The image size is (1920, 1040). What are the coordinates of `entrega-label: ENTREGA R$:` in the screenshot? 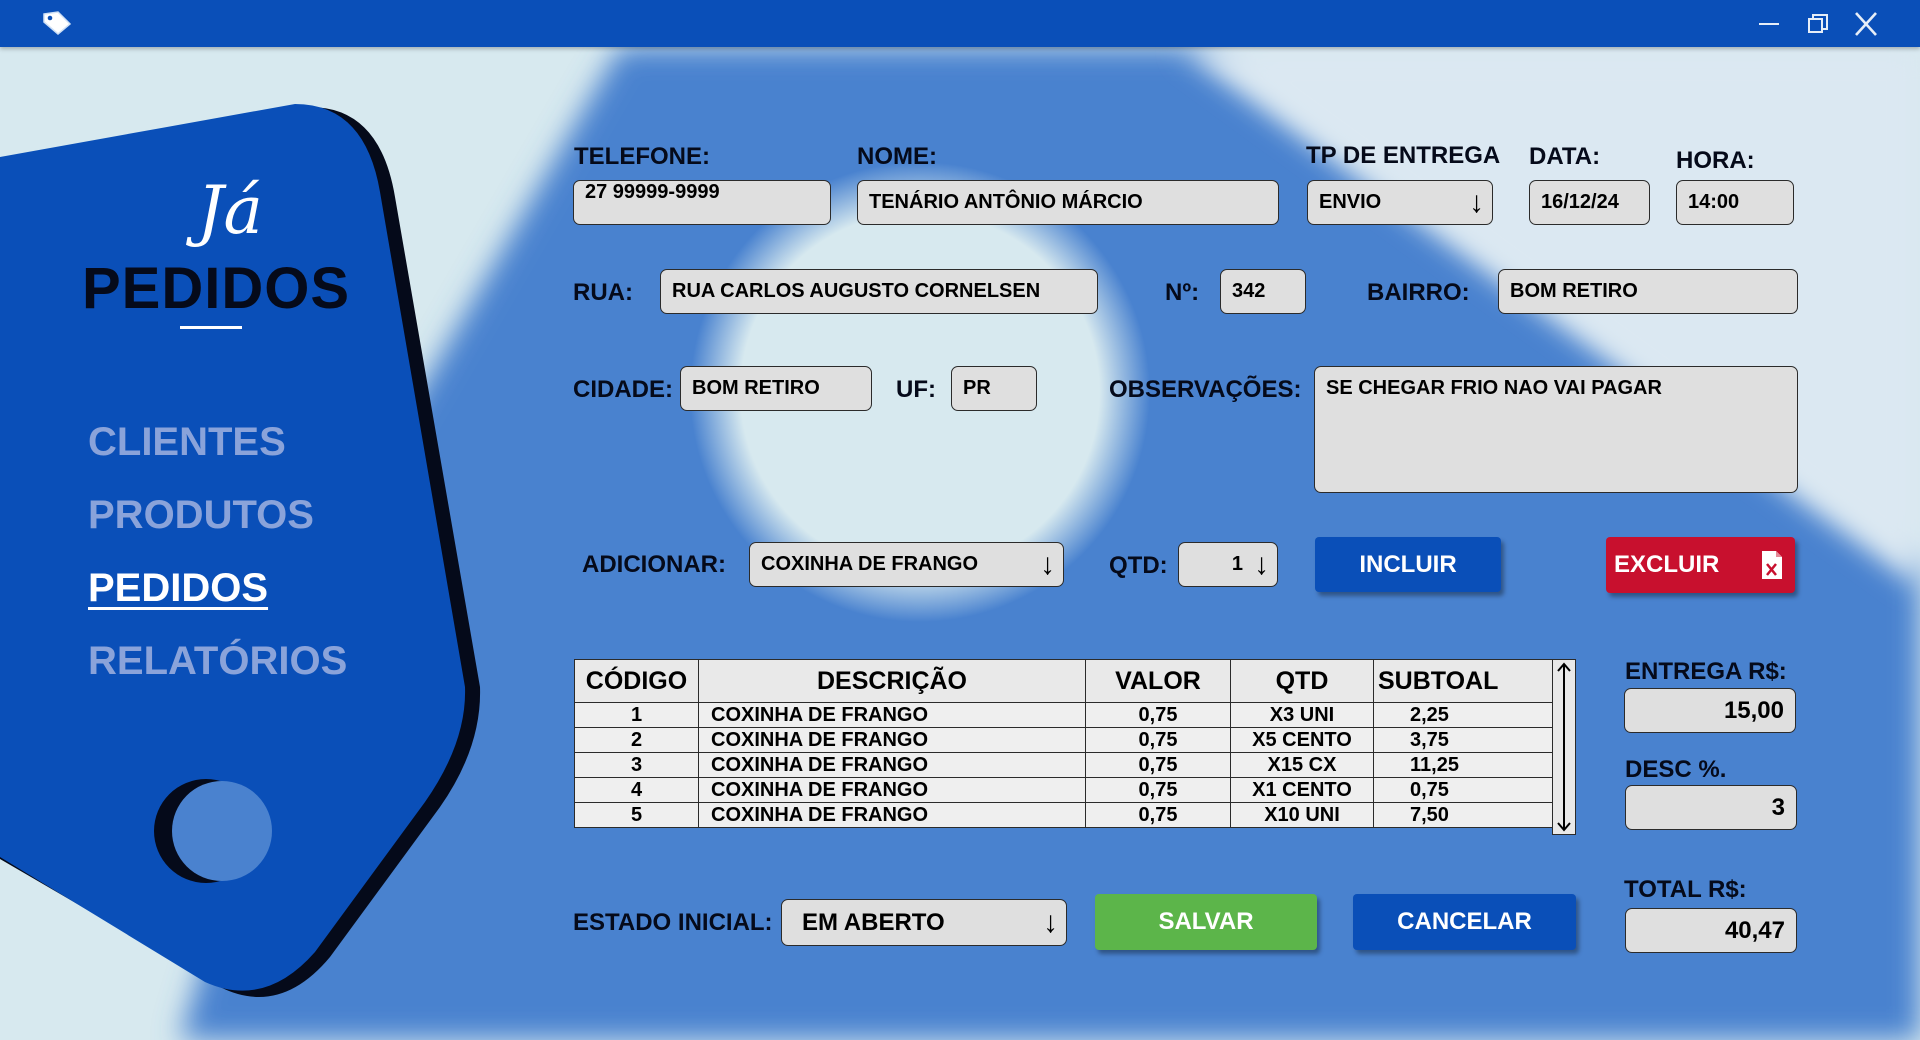 It's located at (1706, 671).